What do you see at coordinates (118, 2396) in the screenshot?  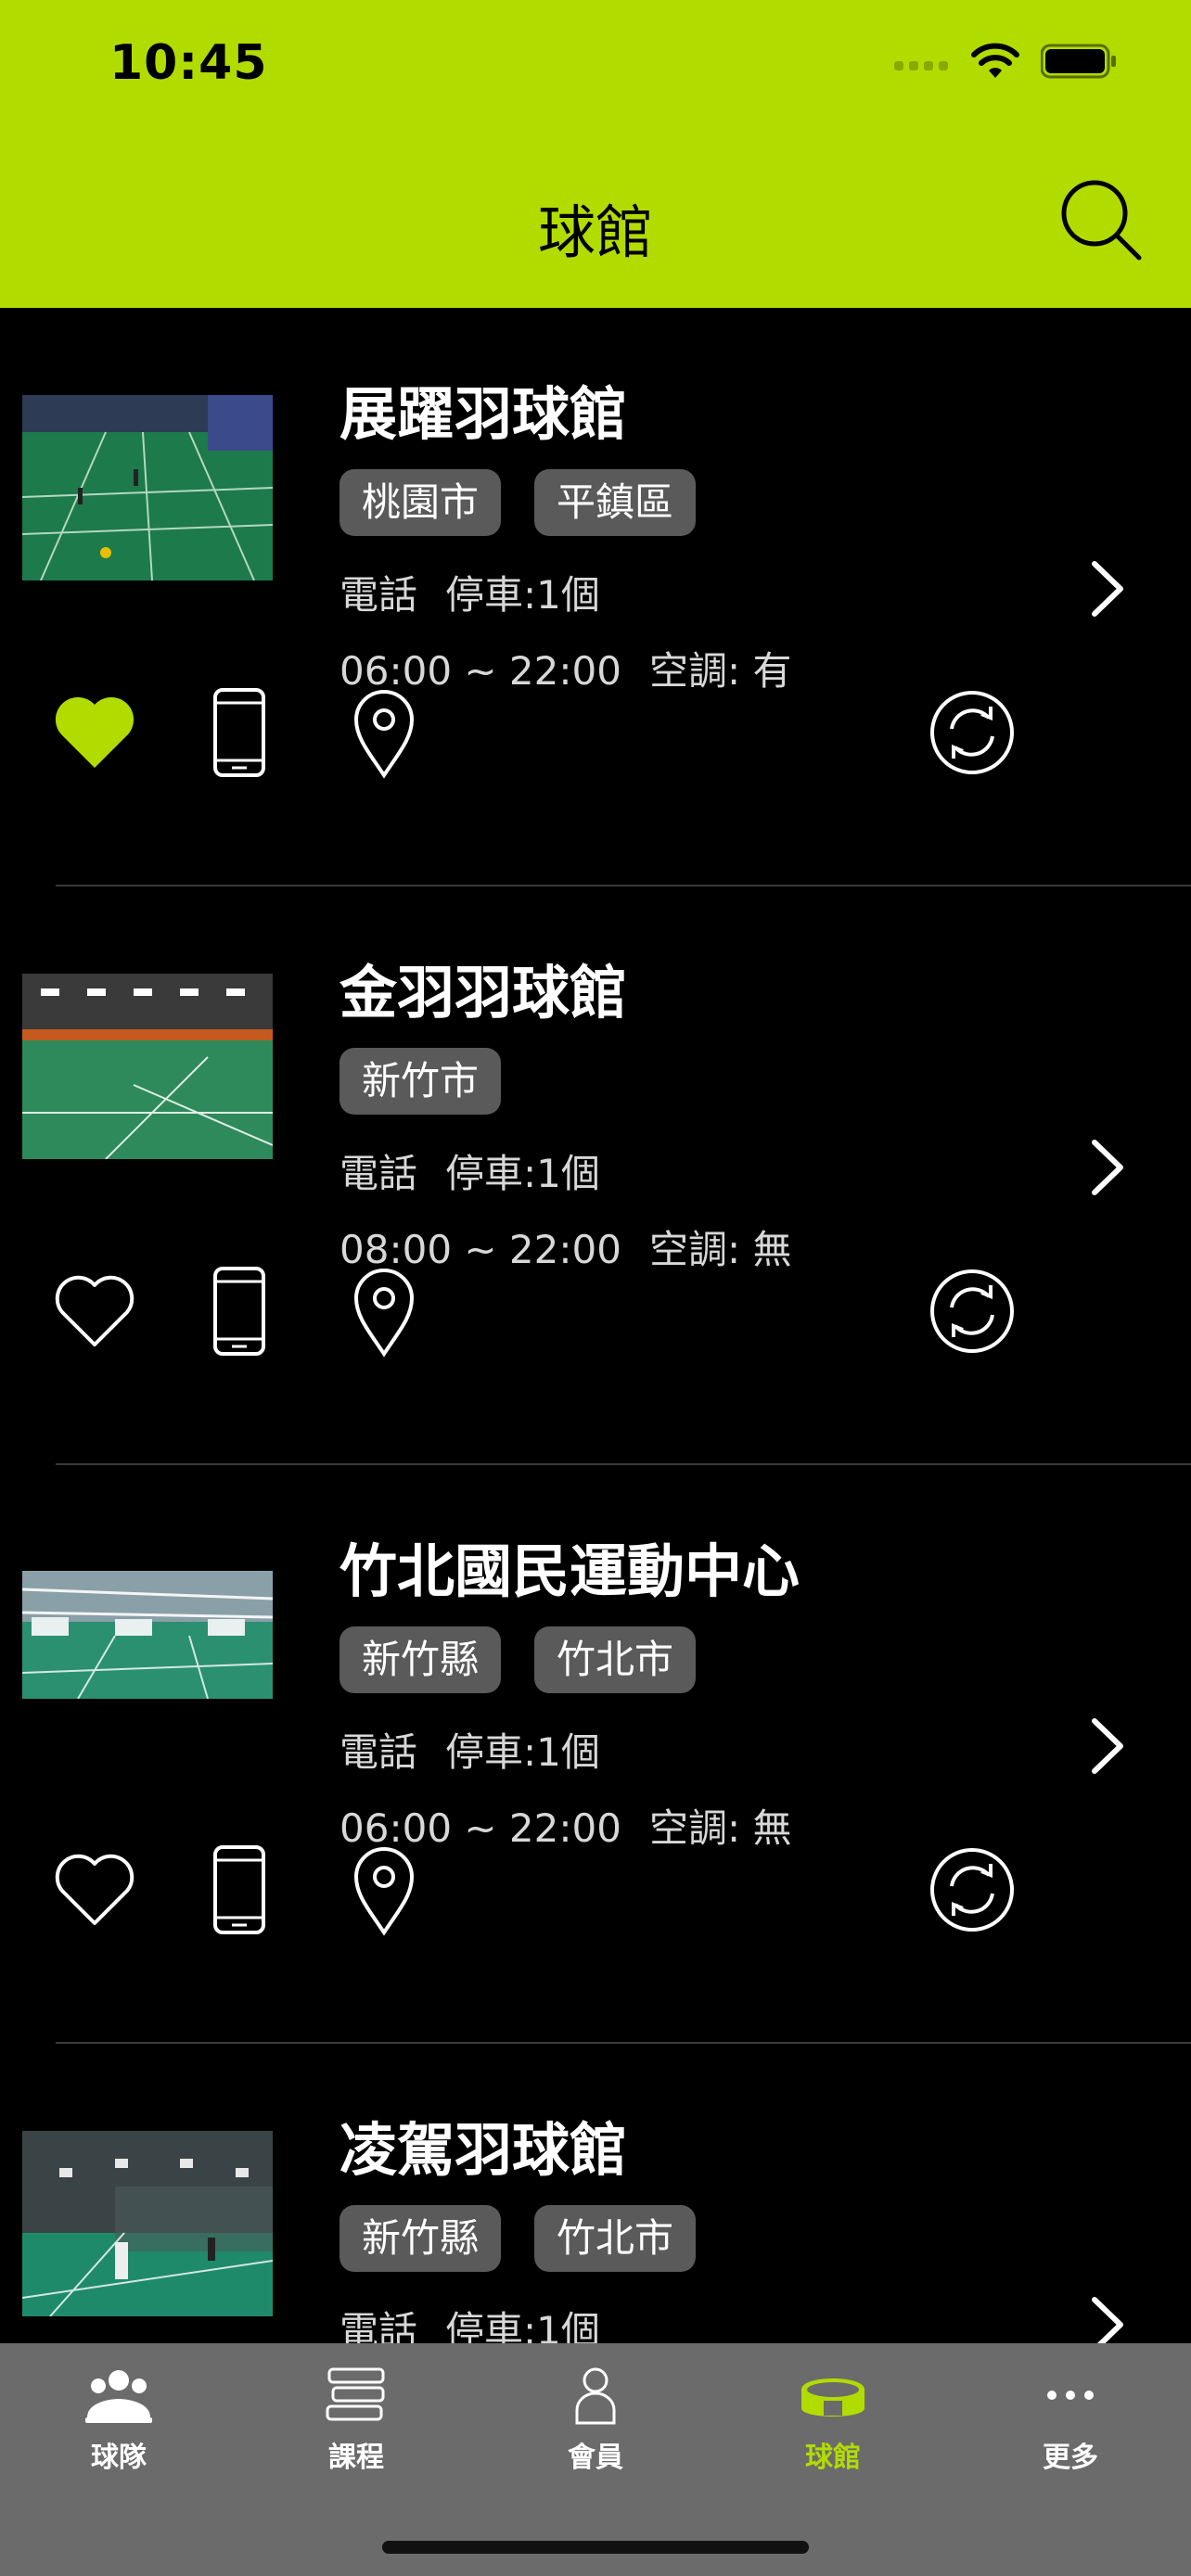 I see `team-icon` at bounding box center [118, 2396].